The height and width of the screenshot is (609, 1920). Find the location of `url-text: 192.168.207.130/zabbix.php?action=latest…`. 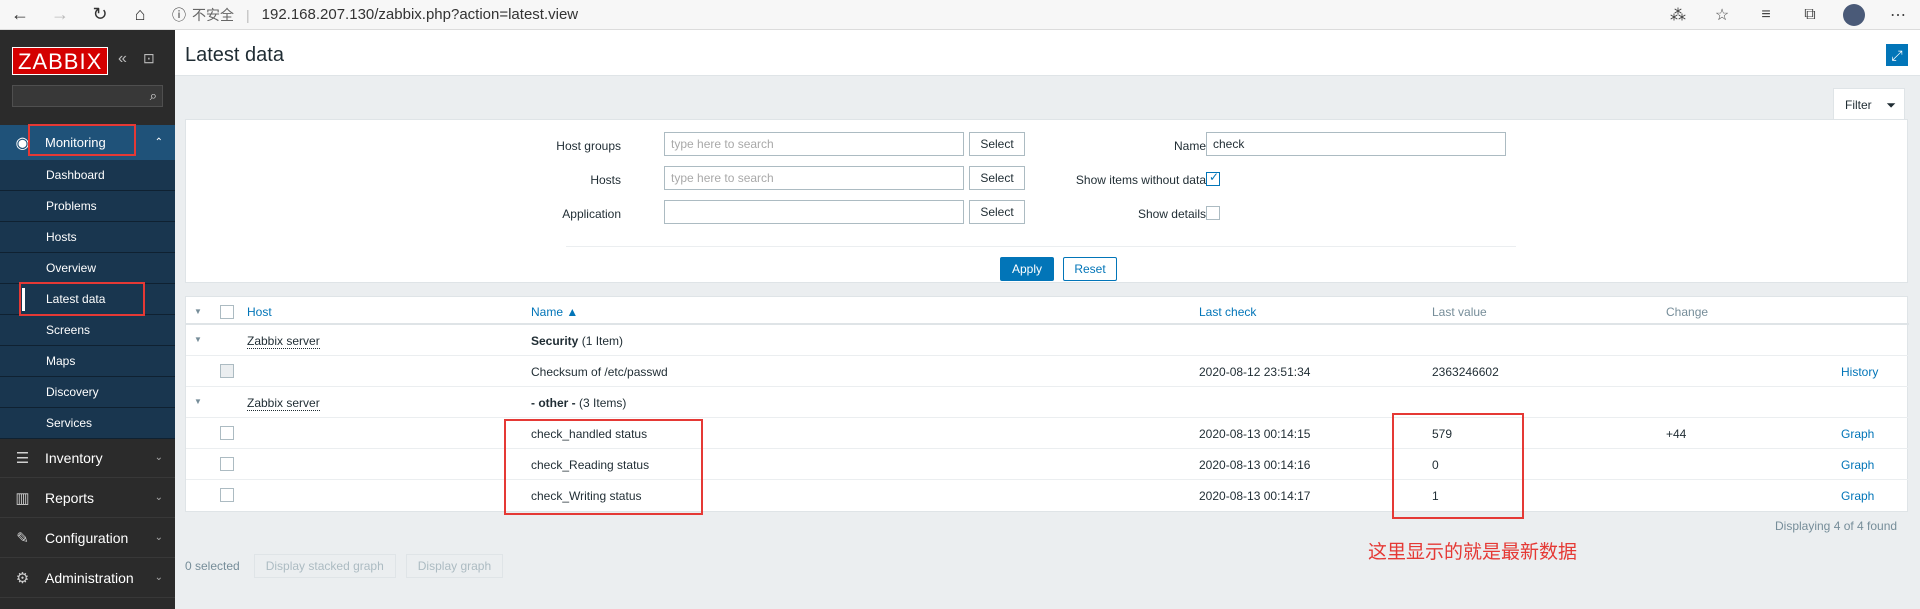

url-text: 192.168.207.130/zabbix.php?action=latest… is located at coordinates (420, 14).